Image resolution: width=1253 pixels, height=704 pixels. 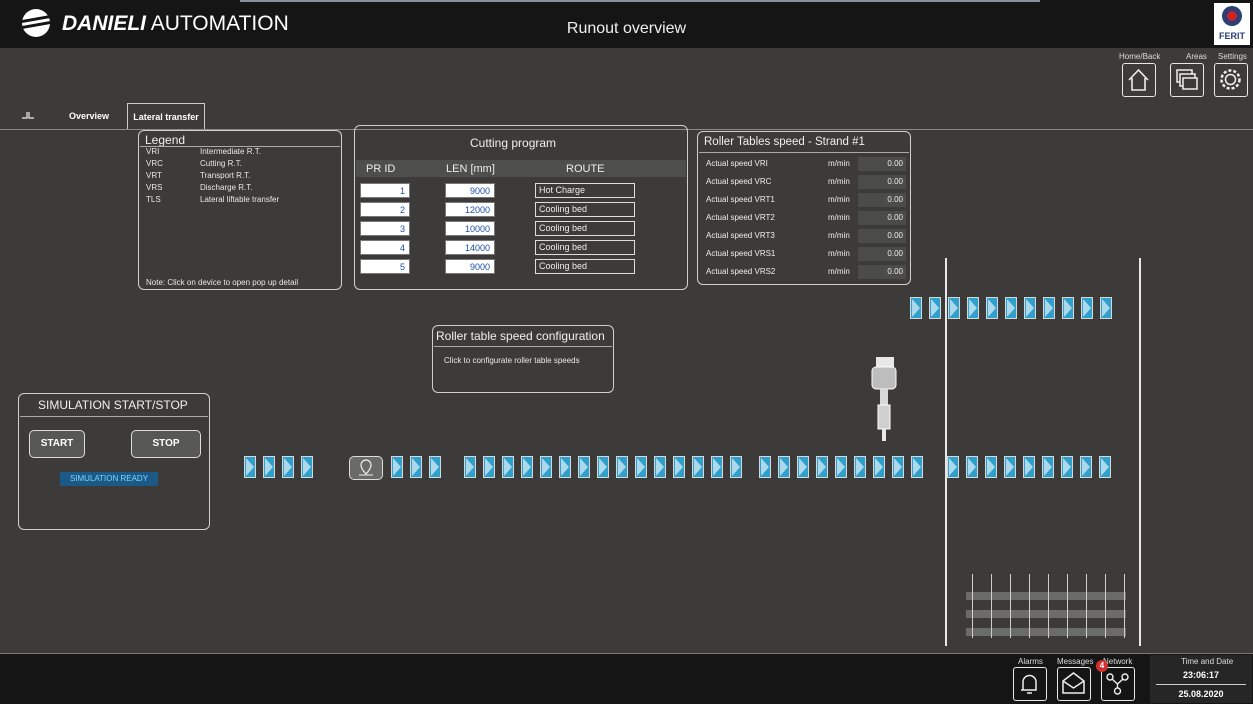 I want to click on route-field: Hot Charge, so click(x=585, y=190).